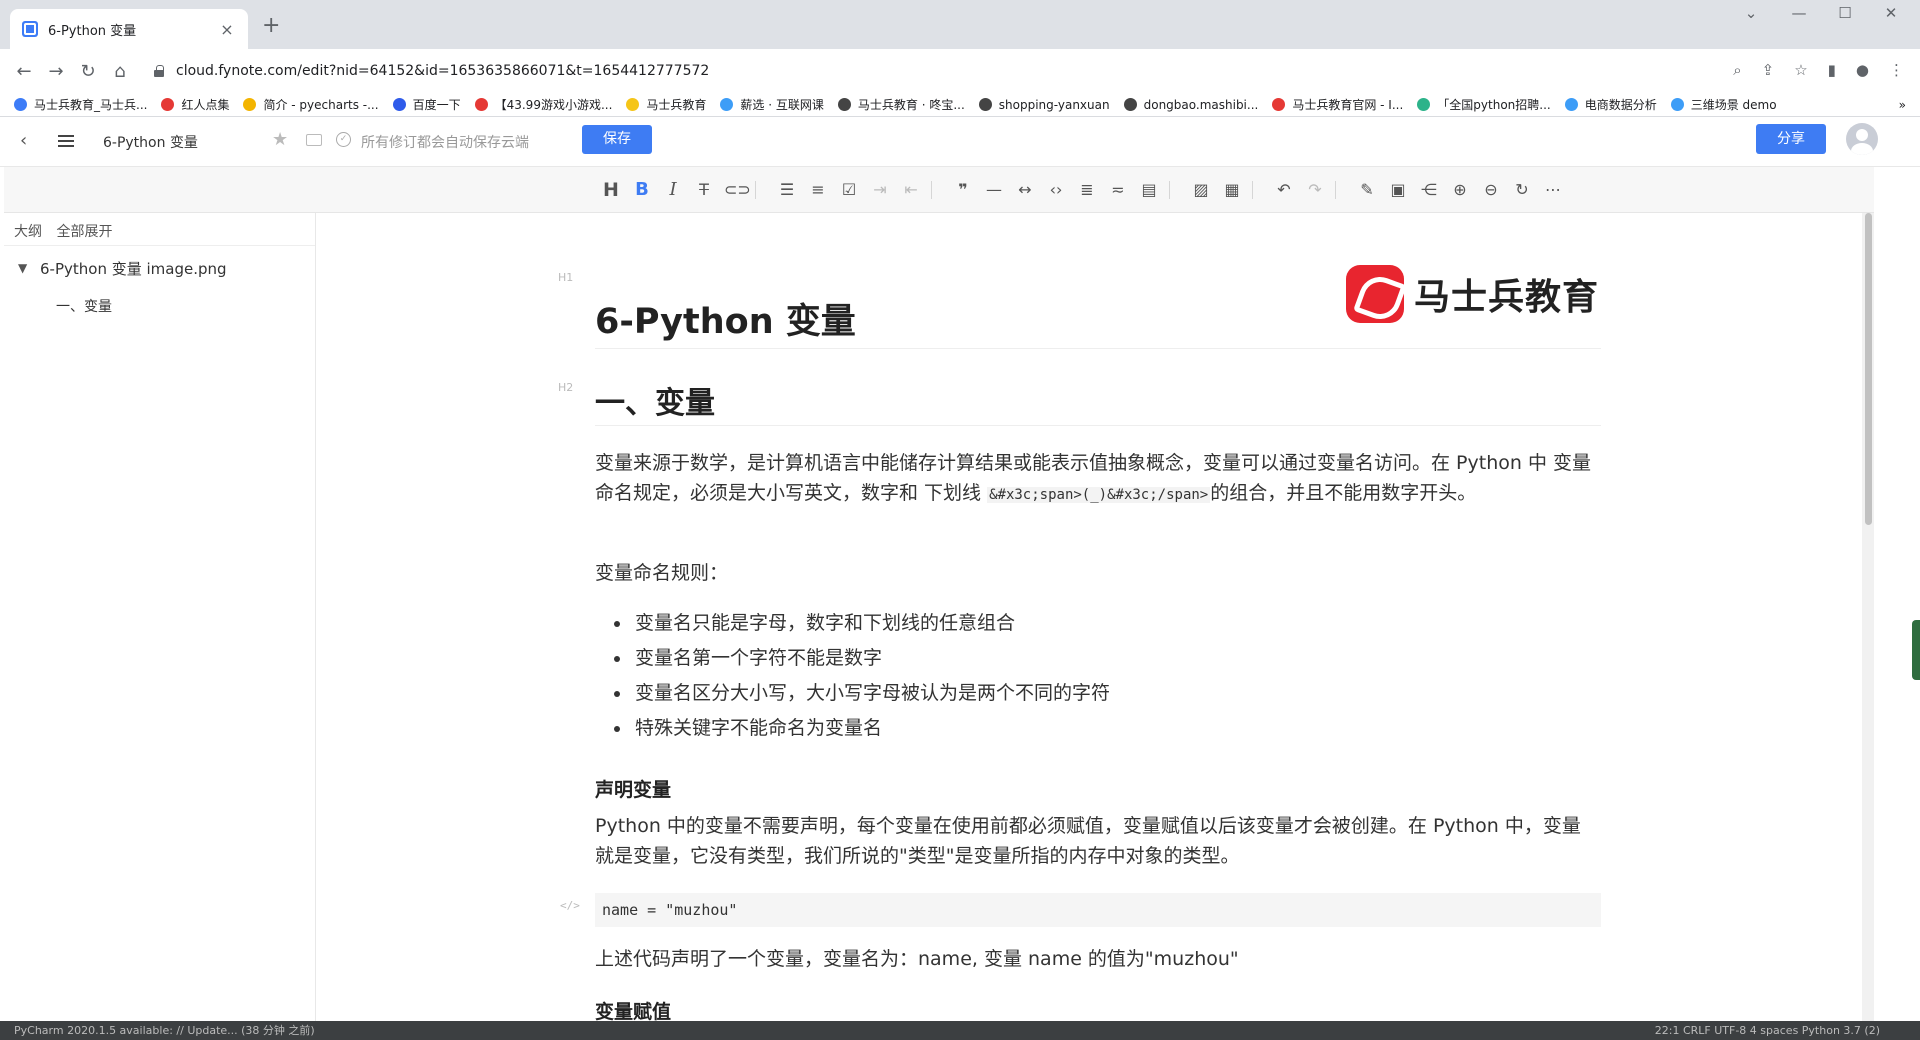 The image size is (1920, 1040). What do you see at coordinates (1751, 13) in the screenshot?
I see `tab-search-icon: ⌄` at bounding box center [1751, 13].